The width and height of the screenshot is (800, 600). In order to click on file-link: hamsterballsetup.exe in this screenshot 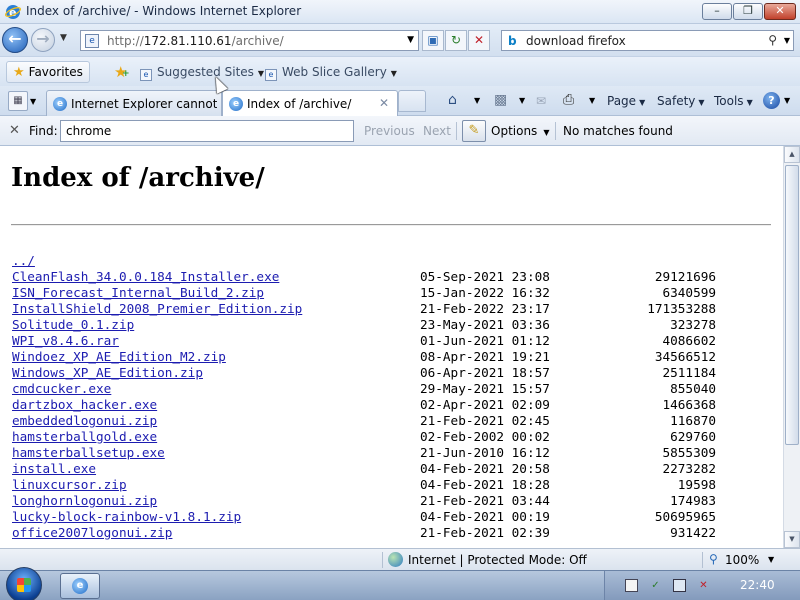, I will do `click(88, 452)`.